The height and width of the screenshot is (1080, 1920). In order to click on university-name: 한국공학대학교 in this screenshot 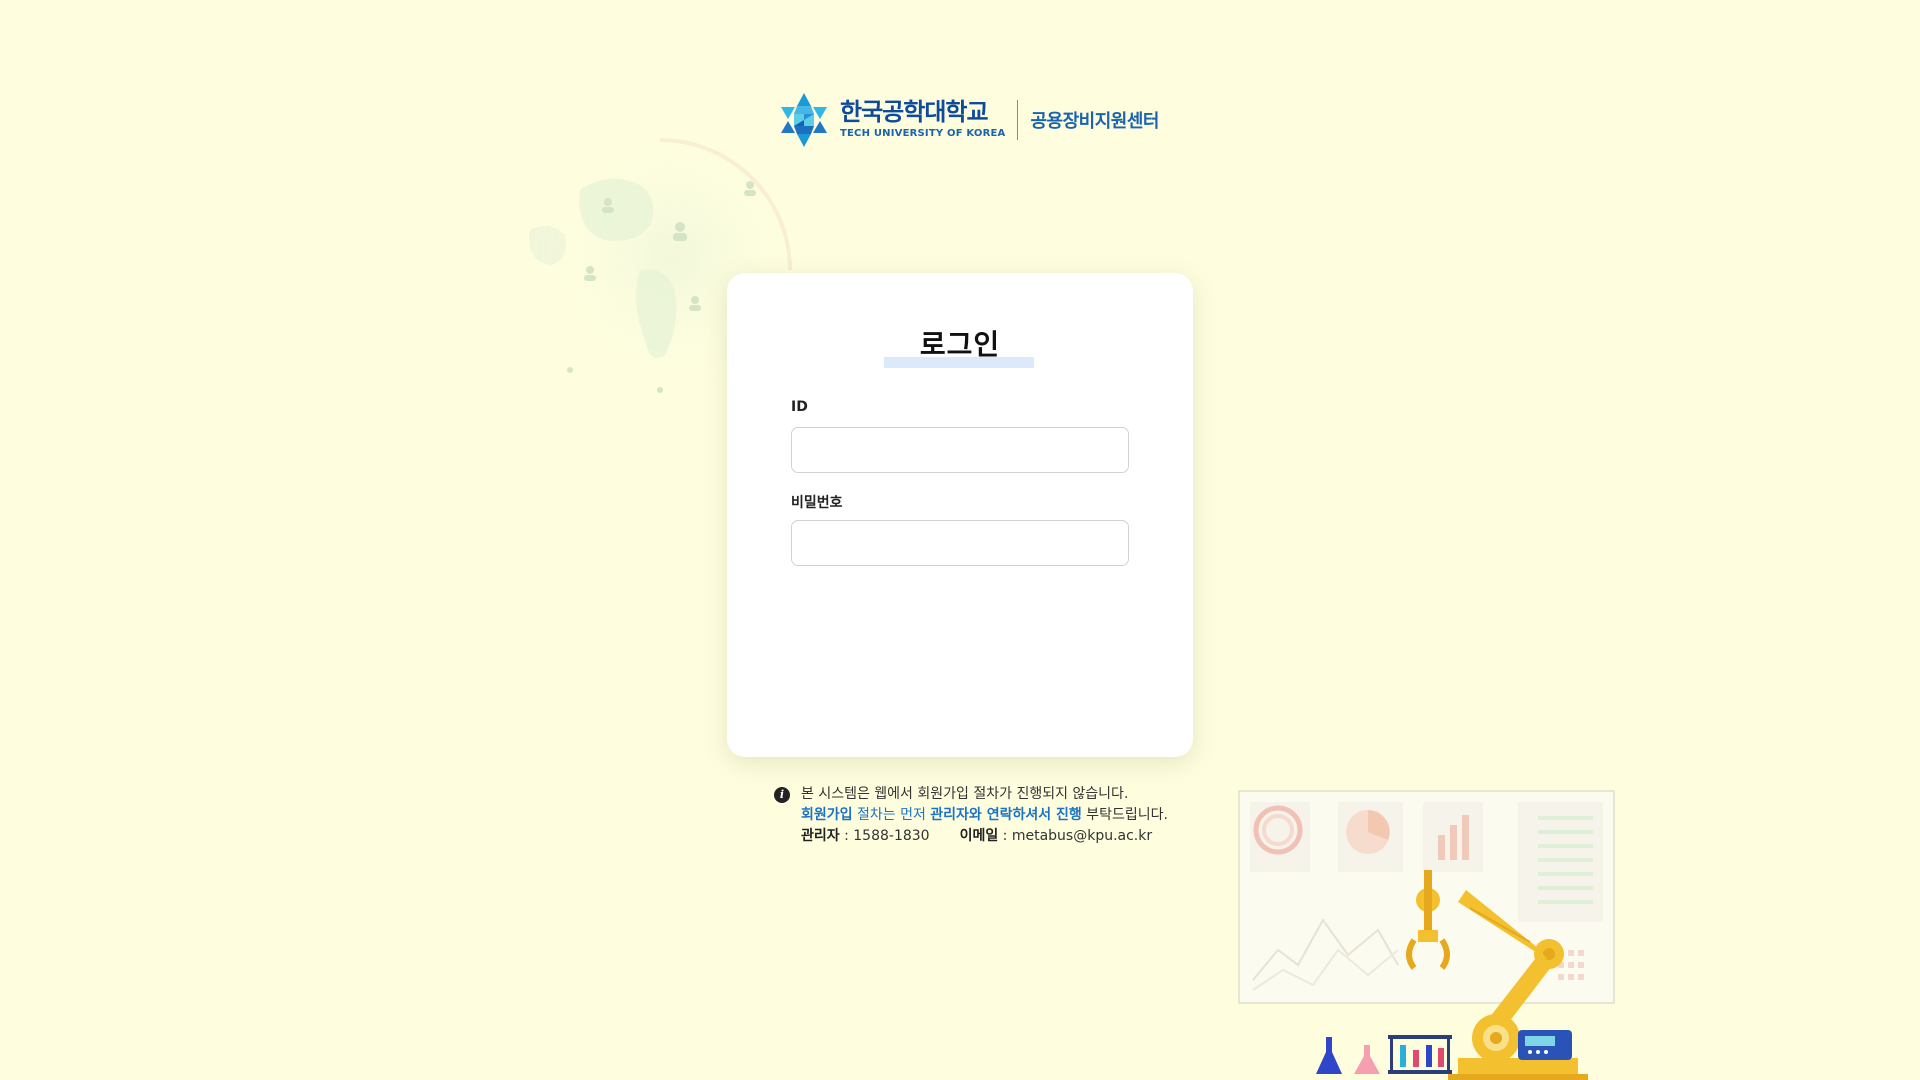, I will do `click(914, 112)`.